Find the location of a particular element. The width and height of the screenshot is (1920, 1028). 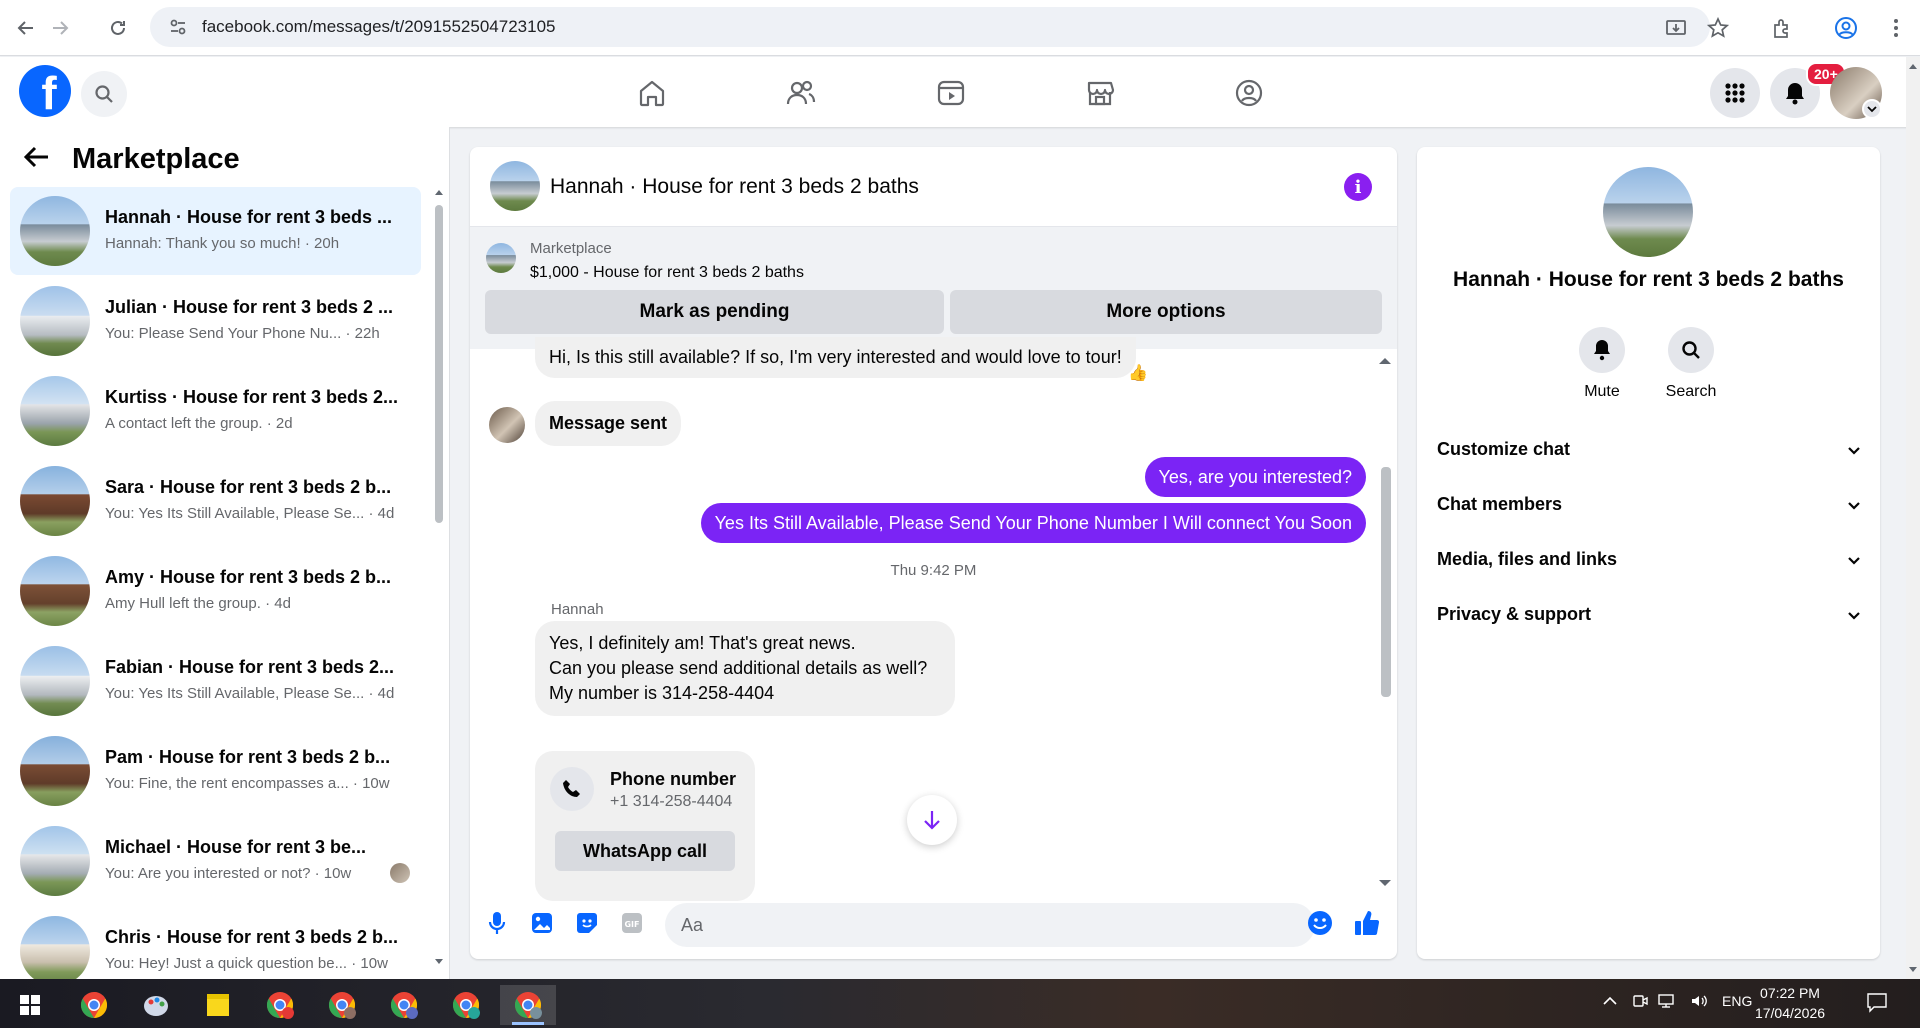

chrome-active-taskbar-icon is located at coordinates (528, 1005).